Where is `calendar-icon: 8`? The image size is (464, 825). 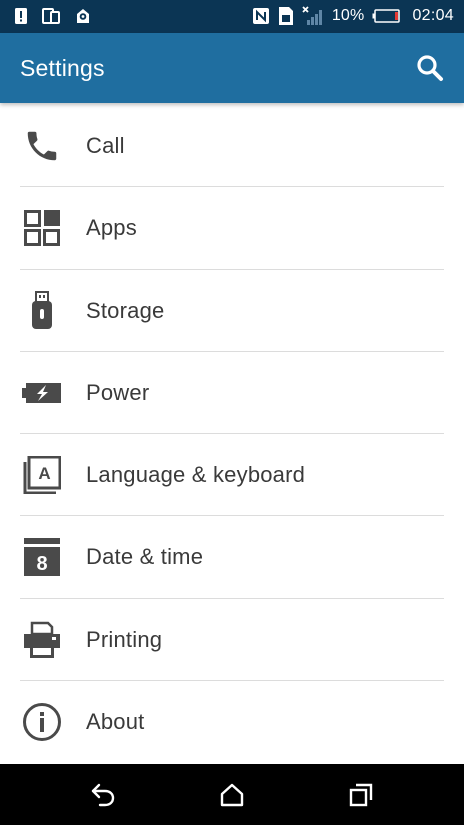 calendar-icon: 8 is located at coordinates (42, 557).